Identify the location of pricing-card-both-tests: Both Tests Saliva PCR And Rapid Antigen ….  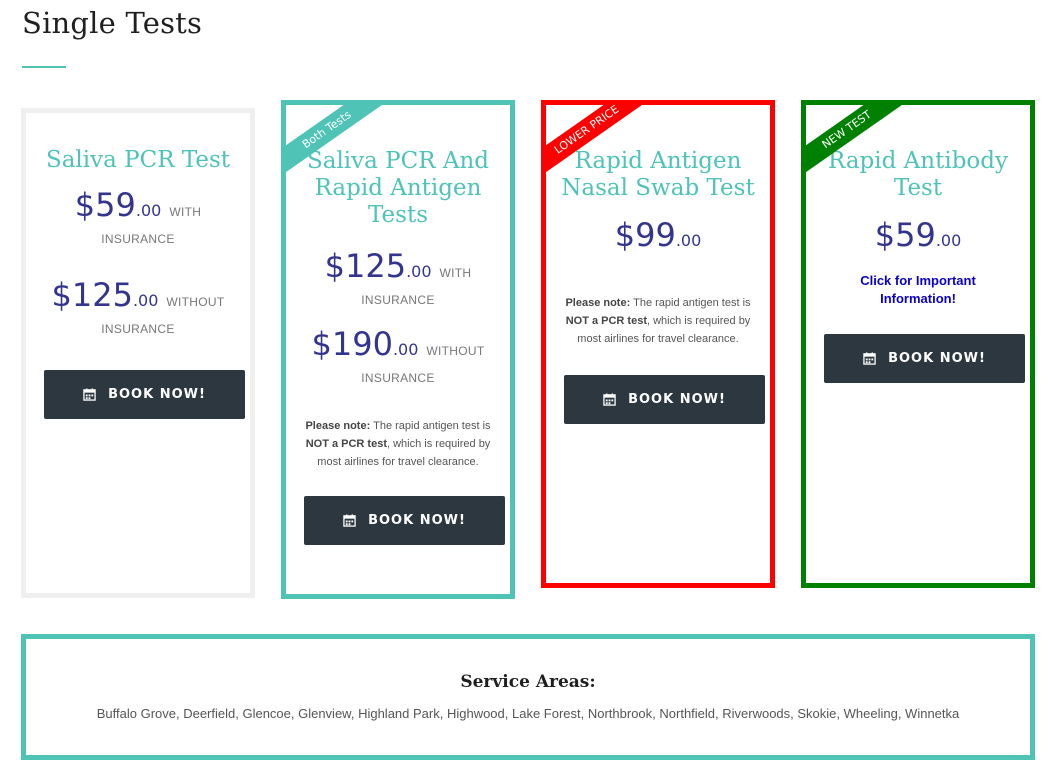
(398, 349).